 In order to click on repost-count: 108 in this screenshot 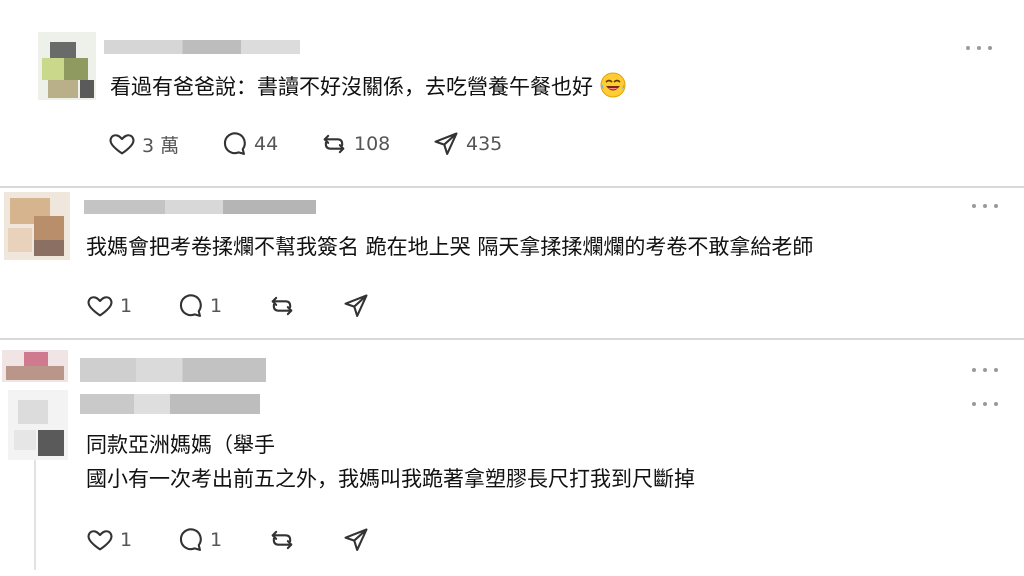, I will do `click(372, 144)`.